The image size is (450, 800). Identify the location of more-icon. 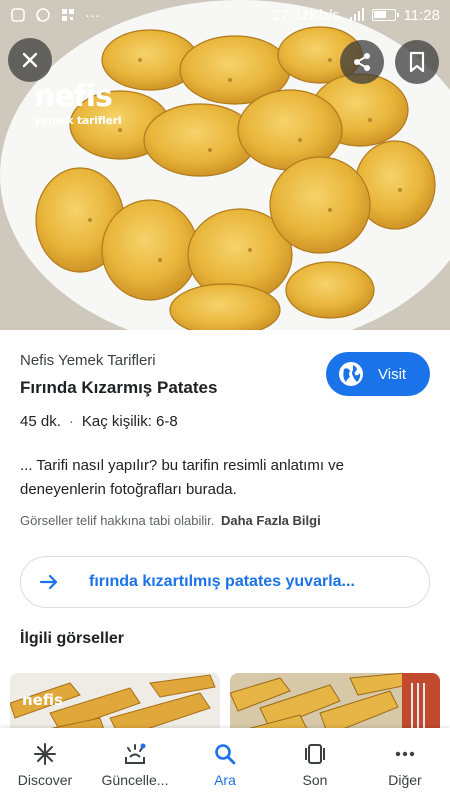
(405, 754).